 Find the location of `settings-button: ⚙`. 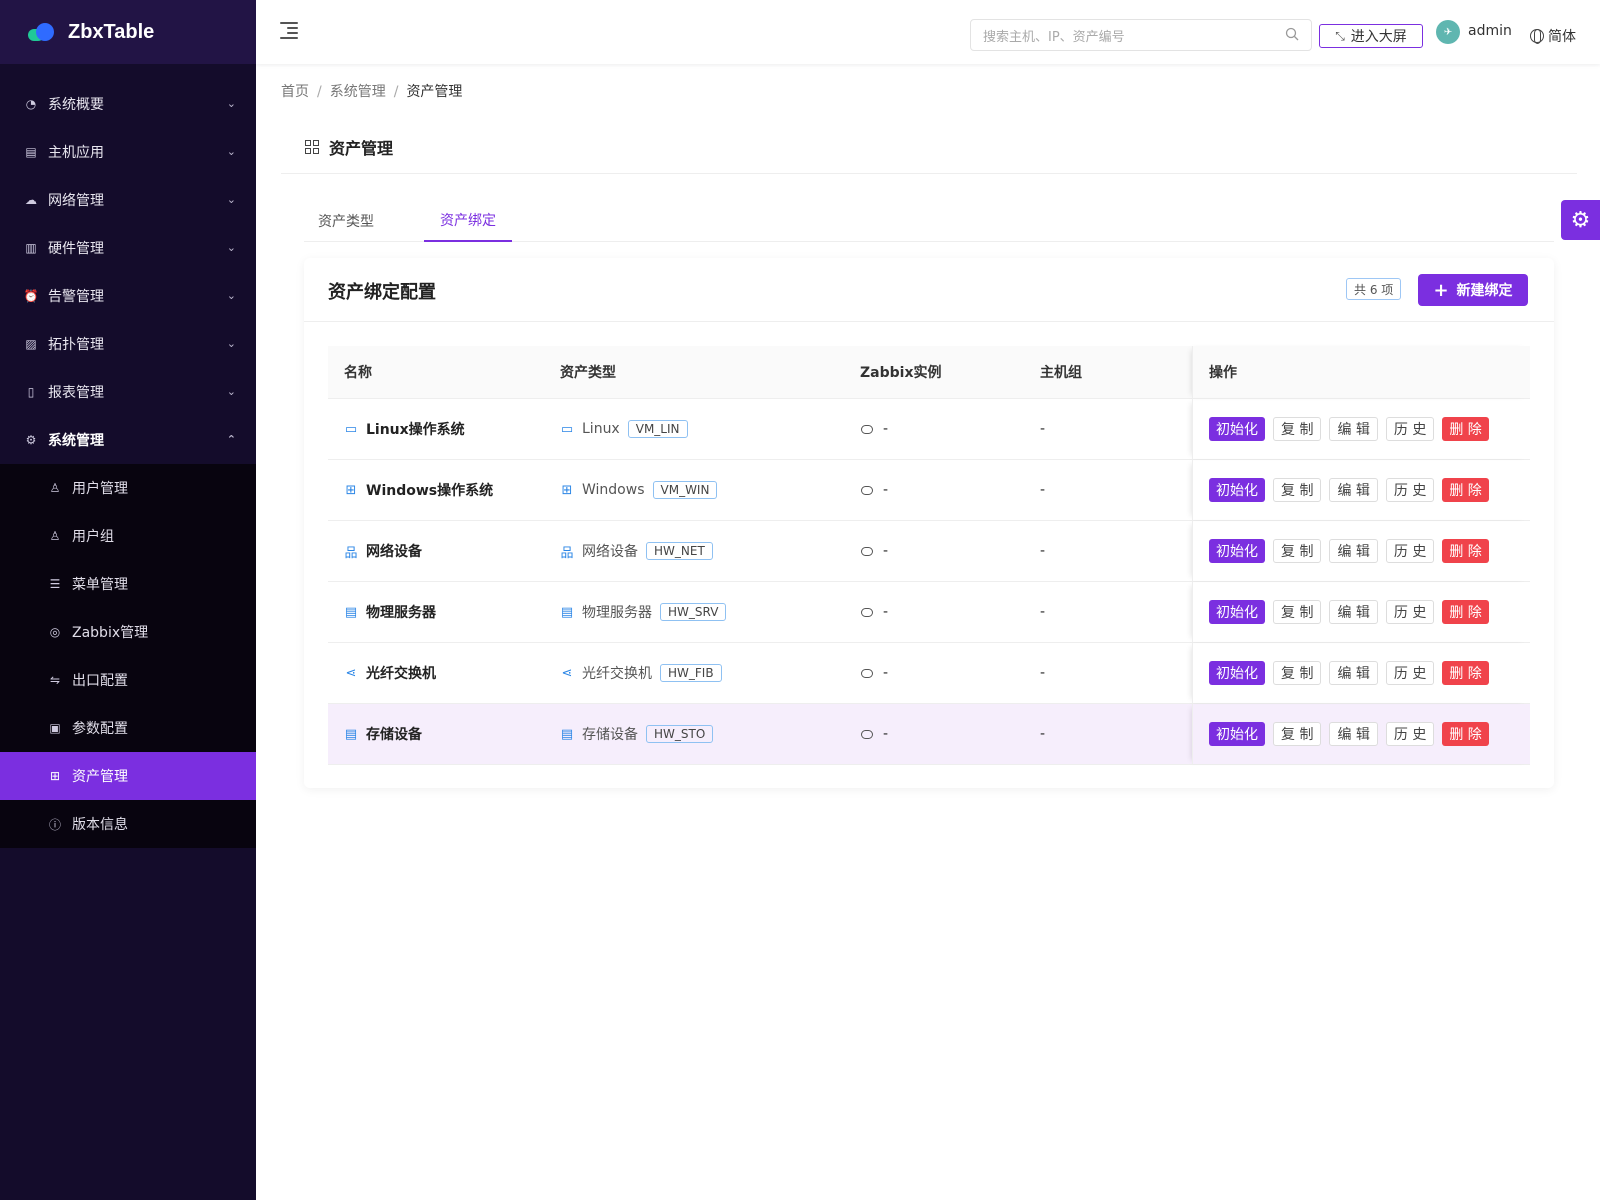

settings-button: ⚙ is located at coordinates (1580, 220).